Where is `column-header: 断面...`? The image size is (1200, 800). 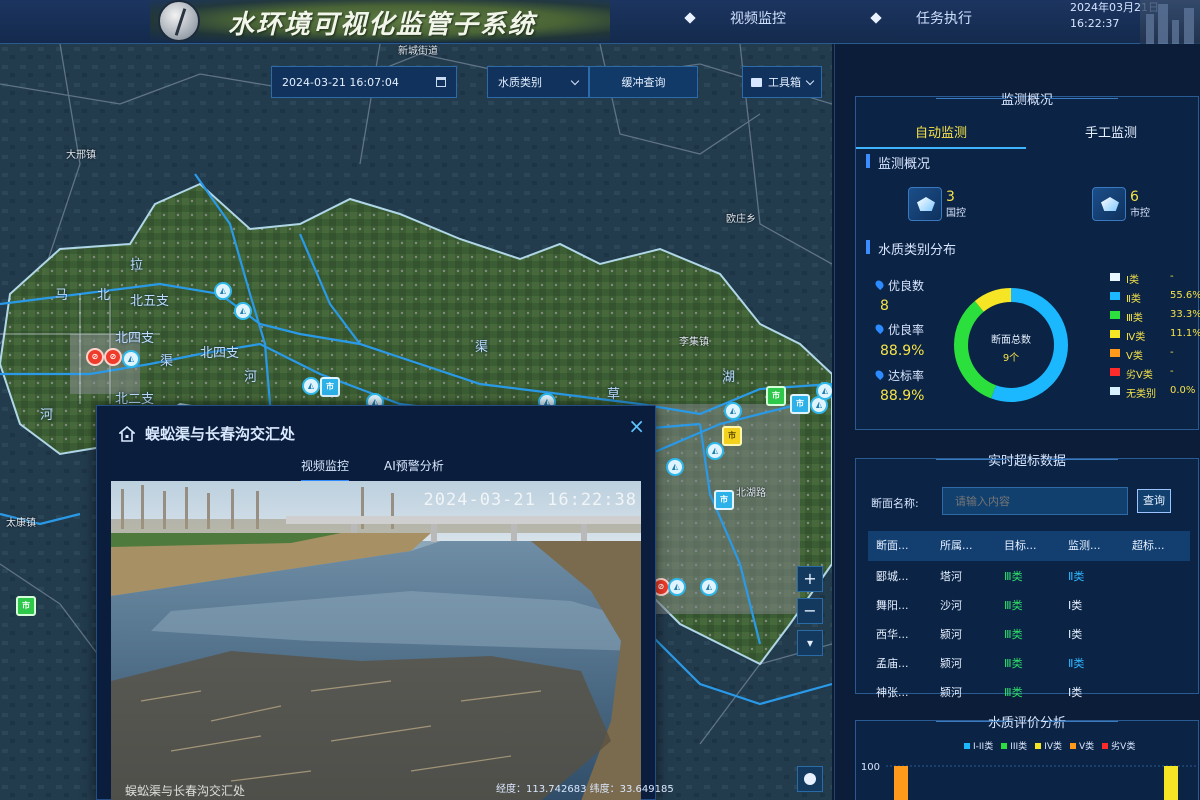
column-header: 断面... is located at coordinates (900, 546).